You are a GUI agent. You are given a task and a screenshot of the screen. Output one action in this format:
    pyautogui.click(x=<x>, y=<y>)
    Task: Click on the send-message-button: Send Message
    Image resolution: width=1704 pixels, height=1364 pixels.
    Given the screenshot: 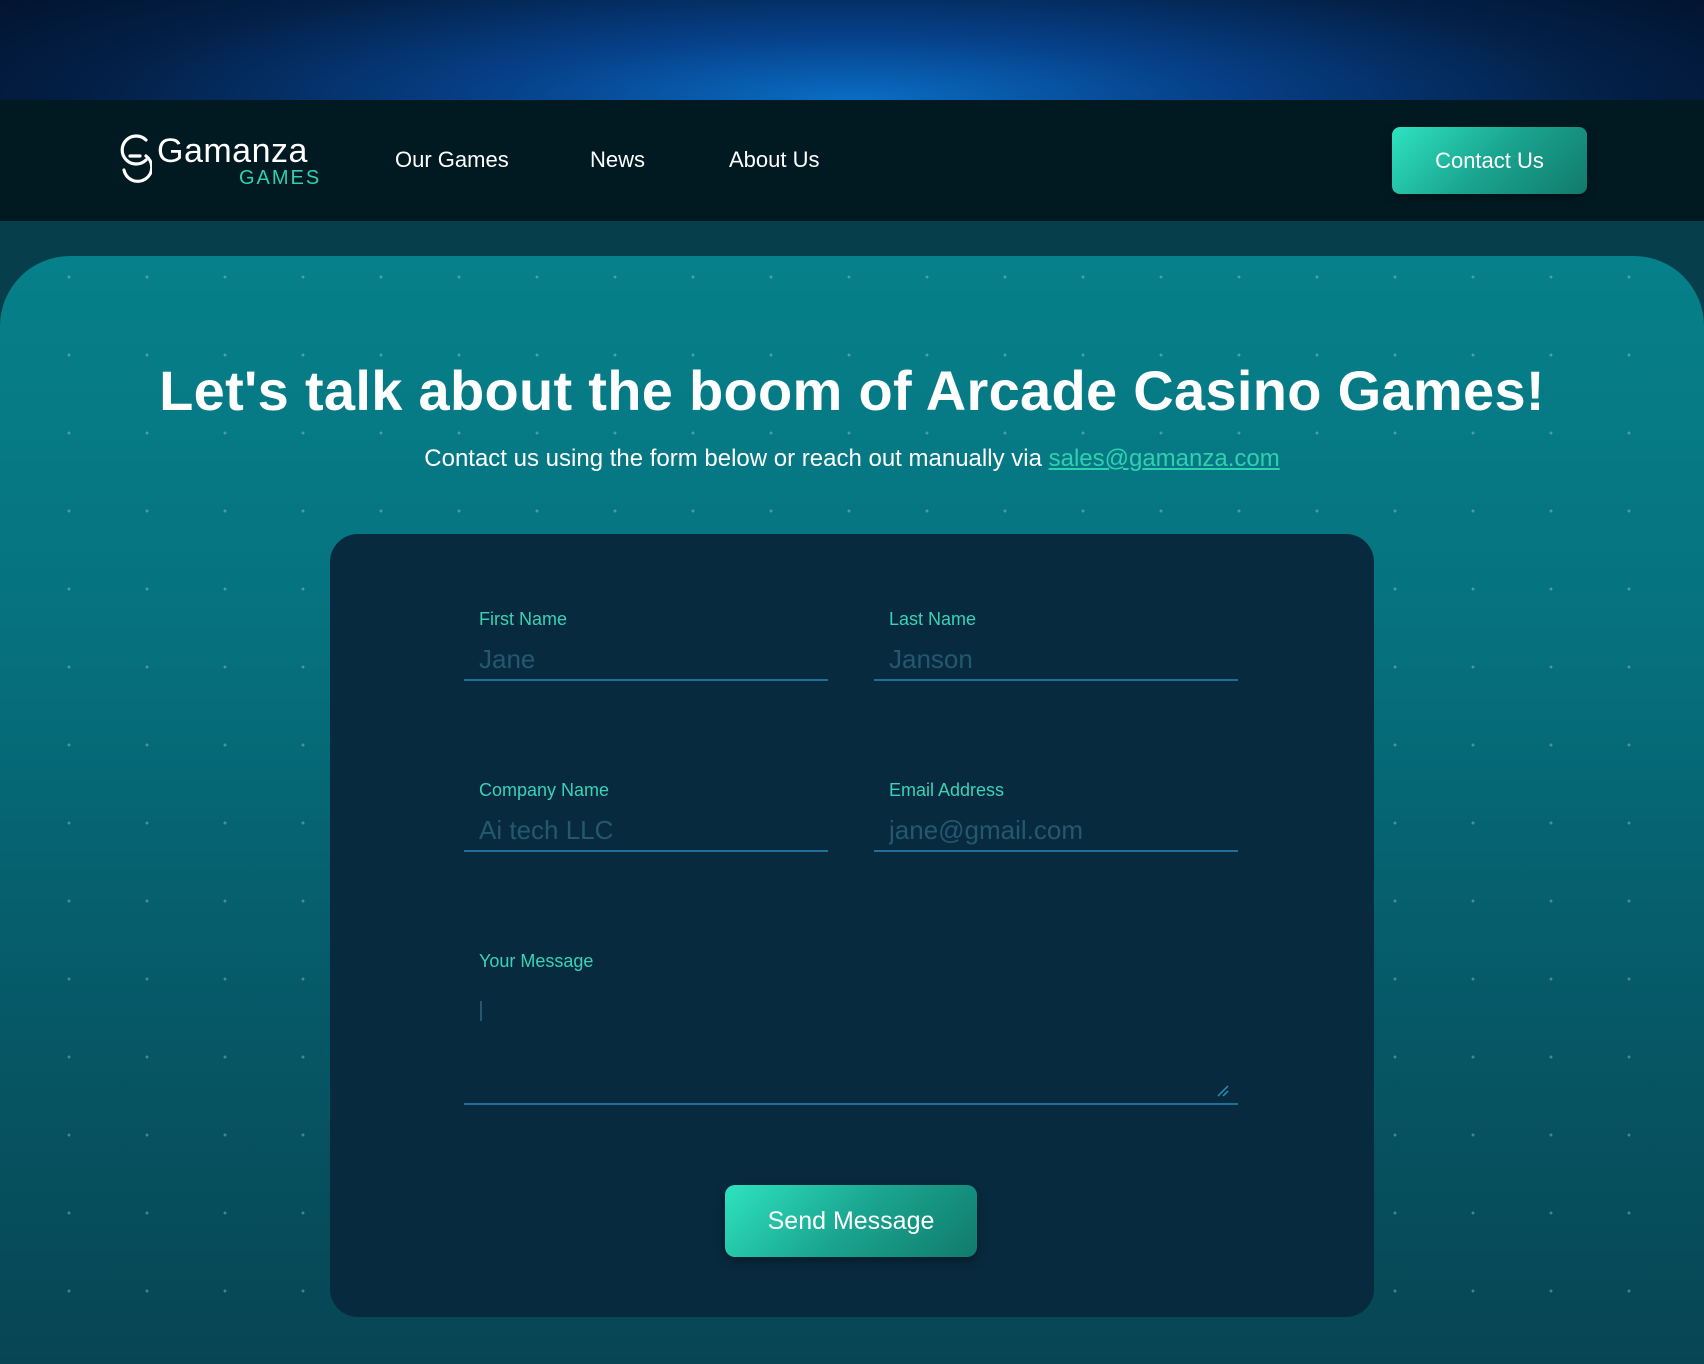 What is the action you would take?
    pyautogui.click(x=851, y=1221)
    